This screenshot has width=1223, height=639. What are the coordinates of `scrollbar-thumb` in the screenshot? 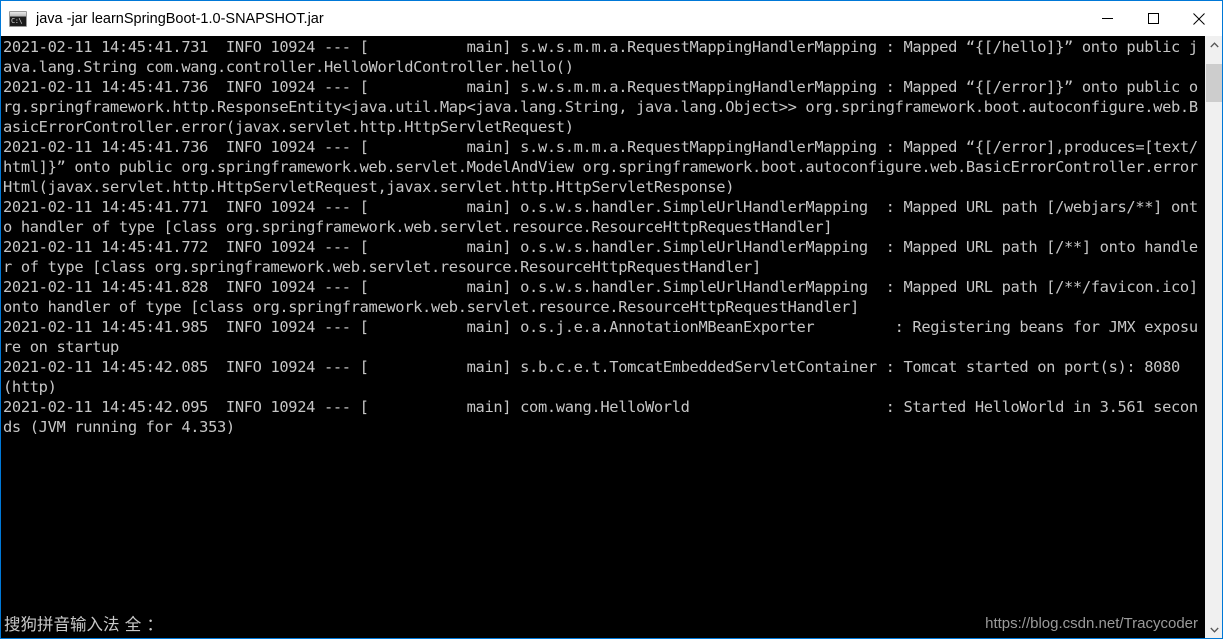 It's located at (1214, 83).